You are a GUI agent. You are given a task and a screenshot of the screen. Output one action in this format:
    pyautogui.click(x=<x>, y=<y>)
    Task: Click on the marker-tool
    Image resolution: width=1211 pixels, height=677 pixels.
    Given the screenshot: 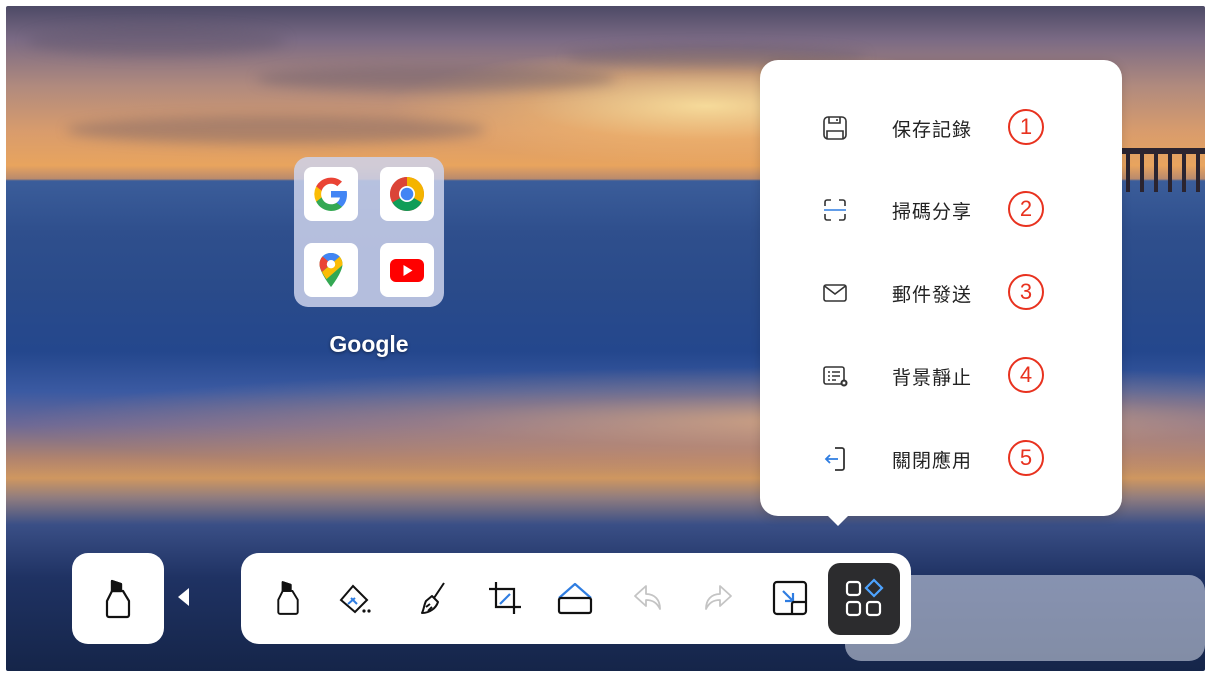 What is the action you would take?
    pyautogui.click(x=288, y=598)
    